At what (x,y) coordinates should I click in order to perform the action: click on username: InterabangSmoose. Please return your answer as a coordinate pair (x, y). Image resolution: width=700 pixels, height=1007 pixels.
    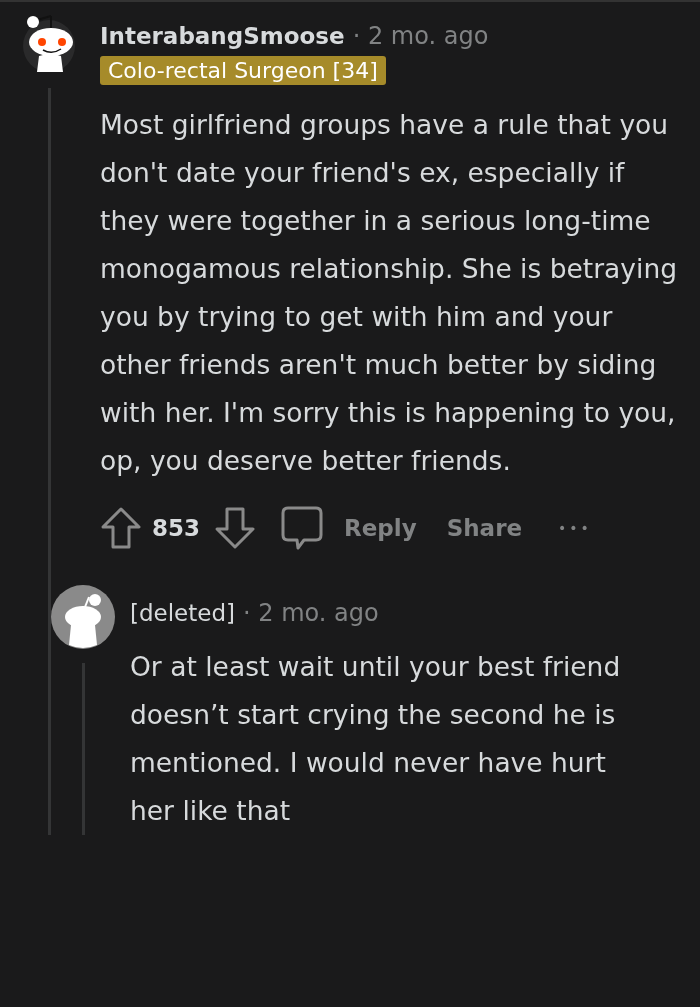
    Looking at the image, I should click on (222, 36).